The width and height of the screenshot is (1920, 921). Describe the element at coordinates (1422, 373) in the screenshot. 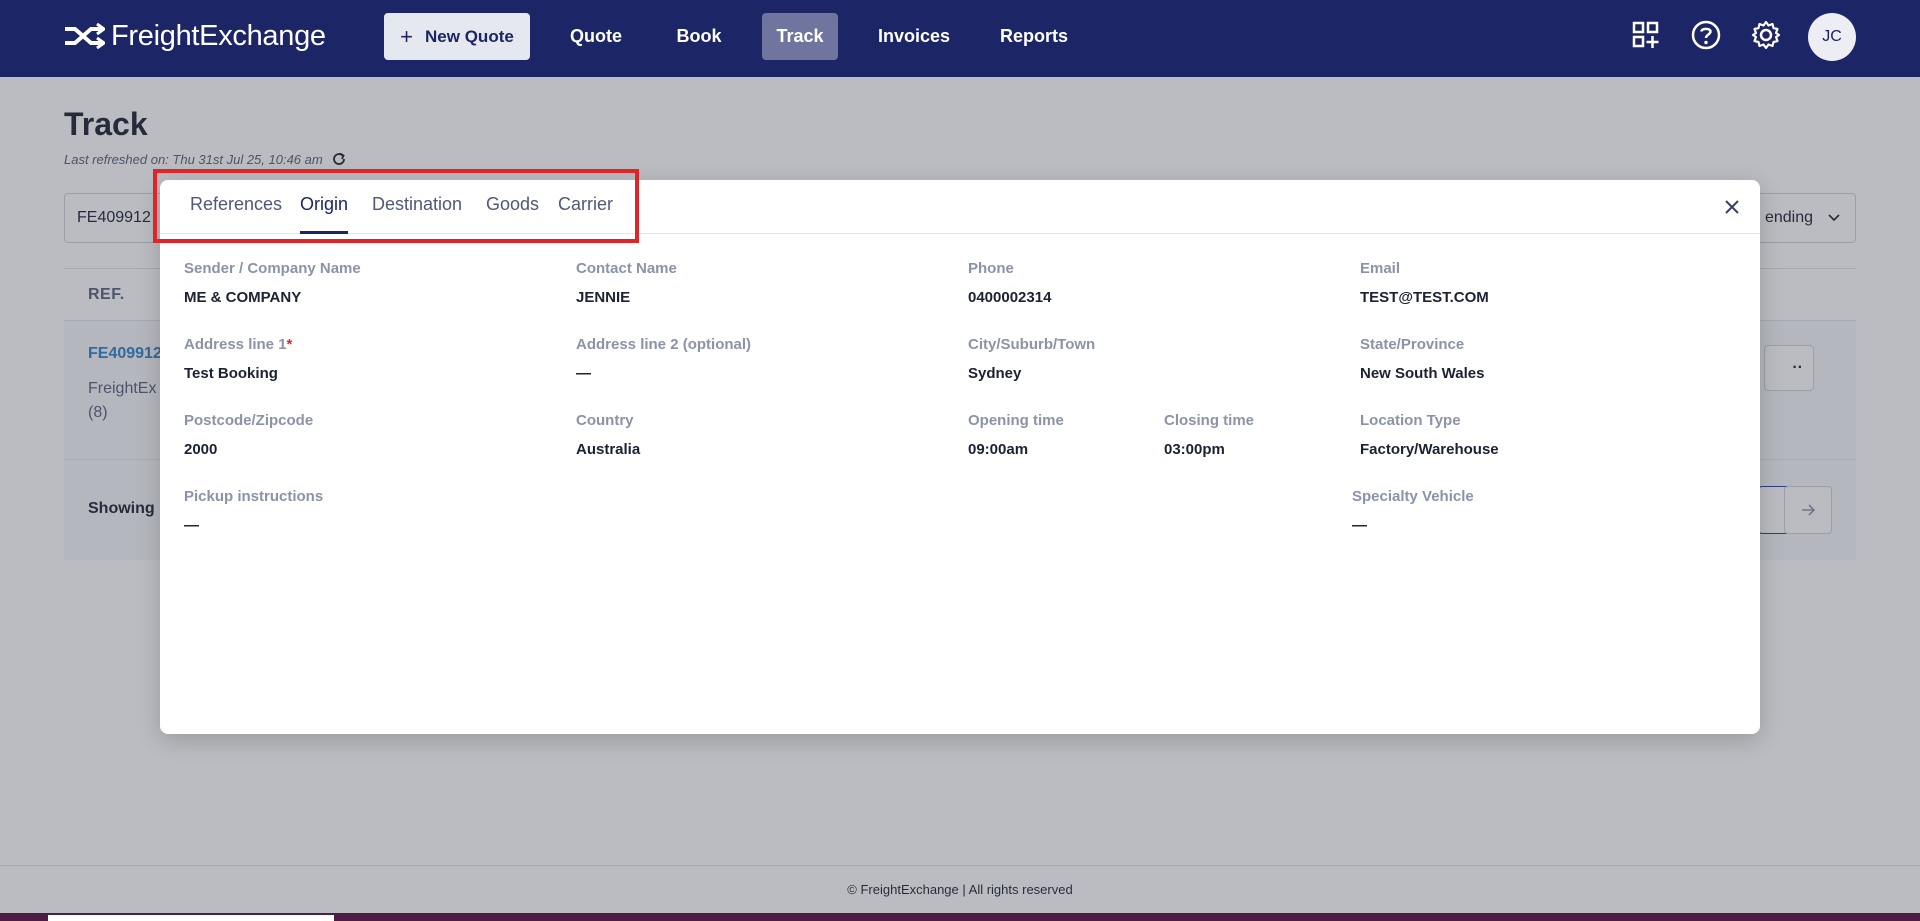

I see `field-value: New South Wales` at that location.